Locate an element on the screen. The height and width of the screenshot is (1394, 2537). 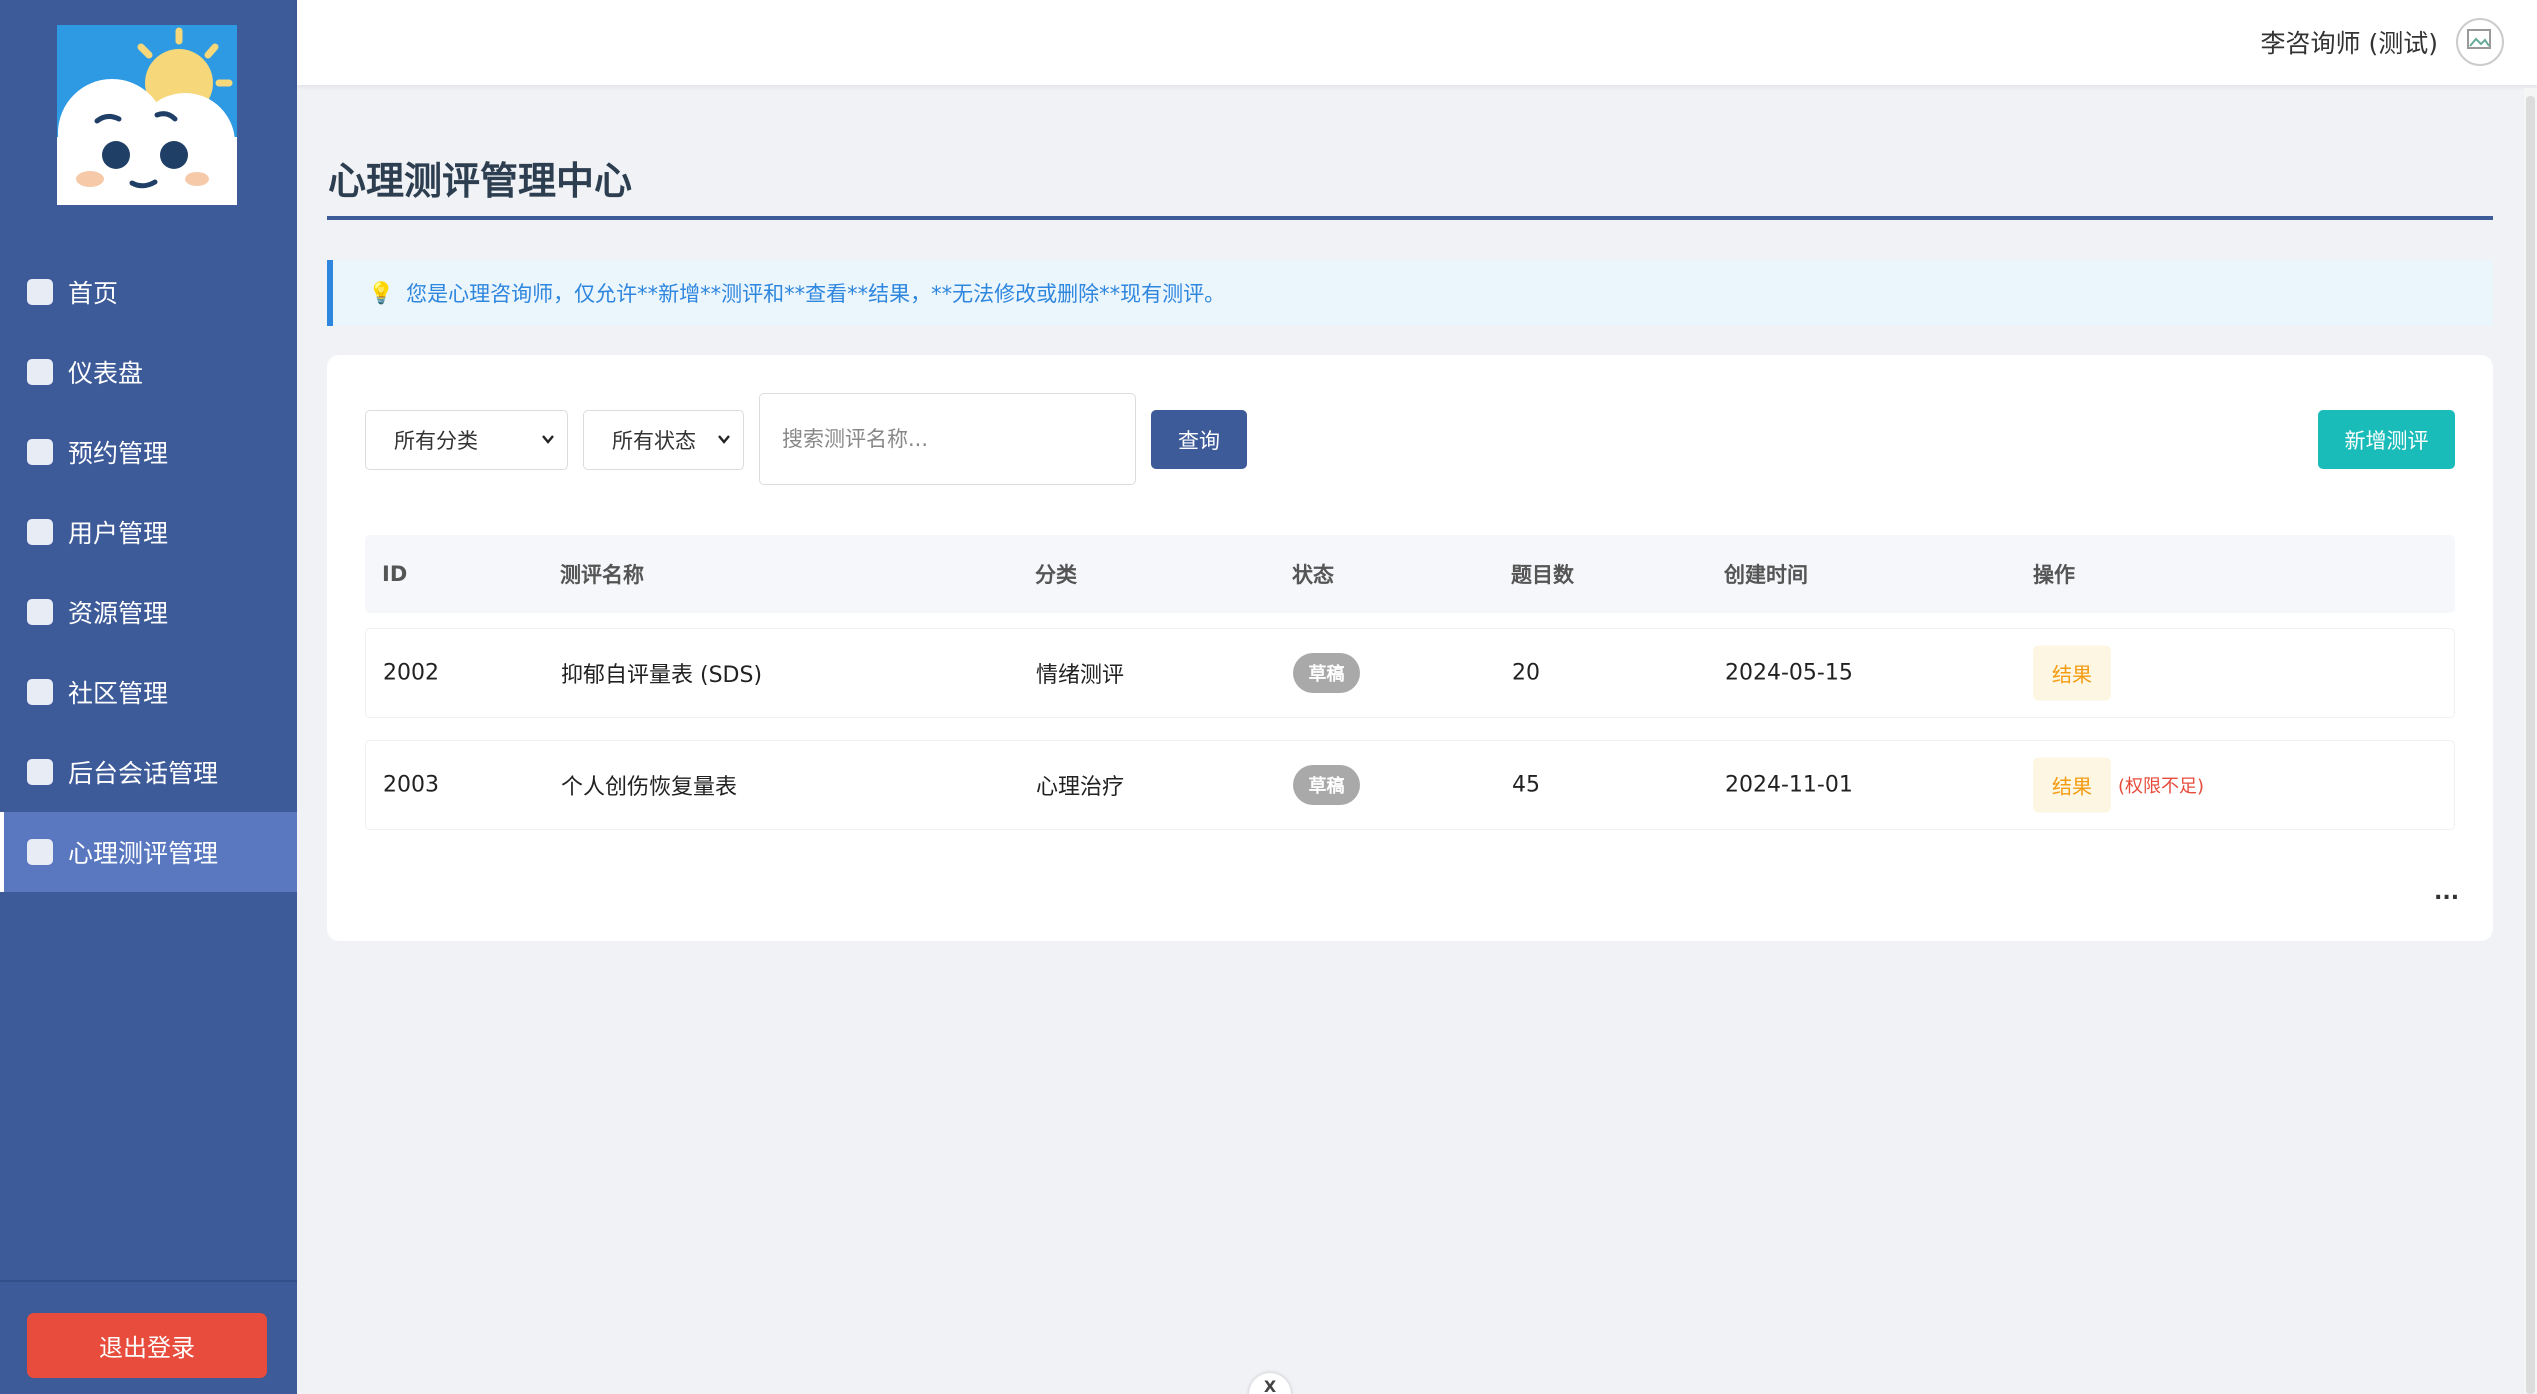
cell-id: 2003 is located at coordinates (411, 785).